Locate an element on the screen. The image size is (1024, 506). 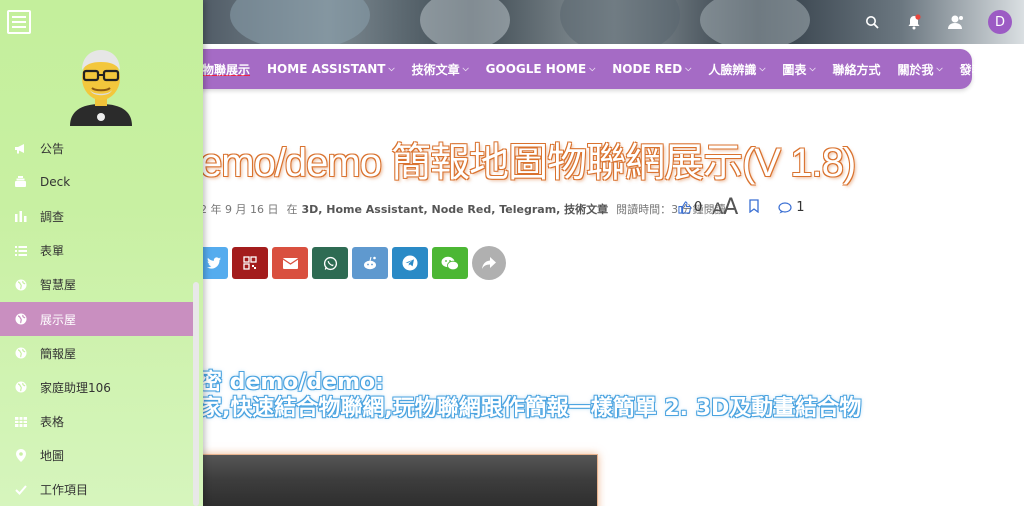
share-more-button is located at coordinates (489, 263).